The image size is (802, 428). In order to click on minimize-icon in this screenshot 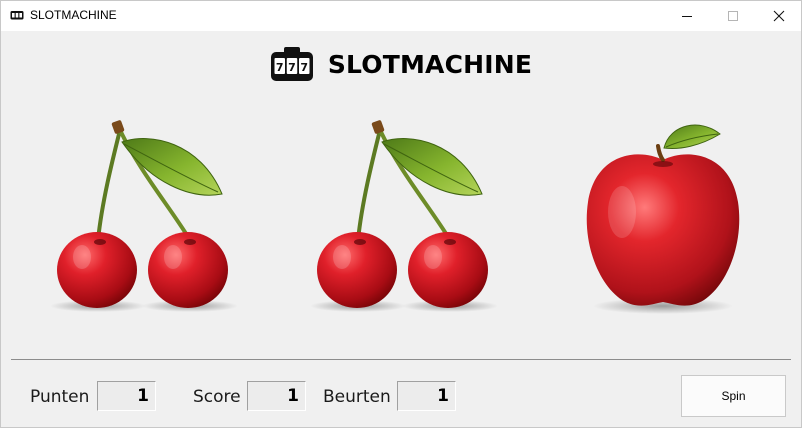, I will do `click(687, 16)`.